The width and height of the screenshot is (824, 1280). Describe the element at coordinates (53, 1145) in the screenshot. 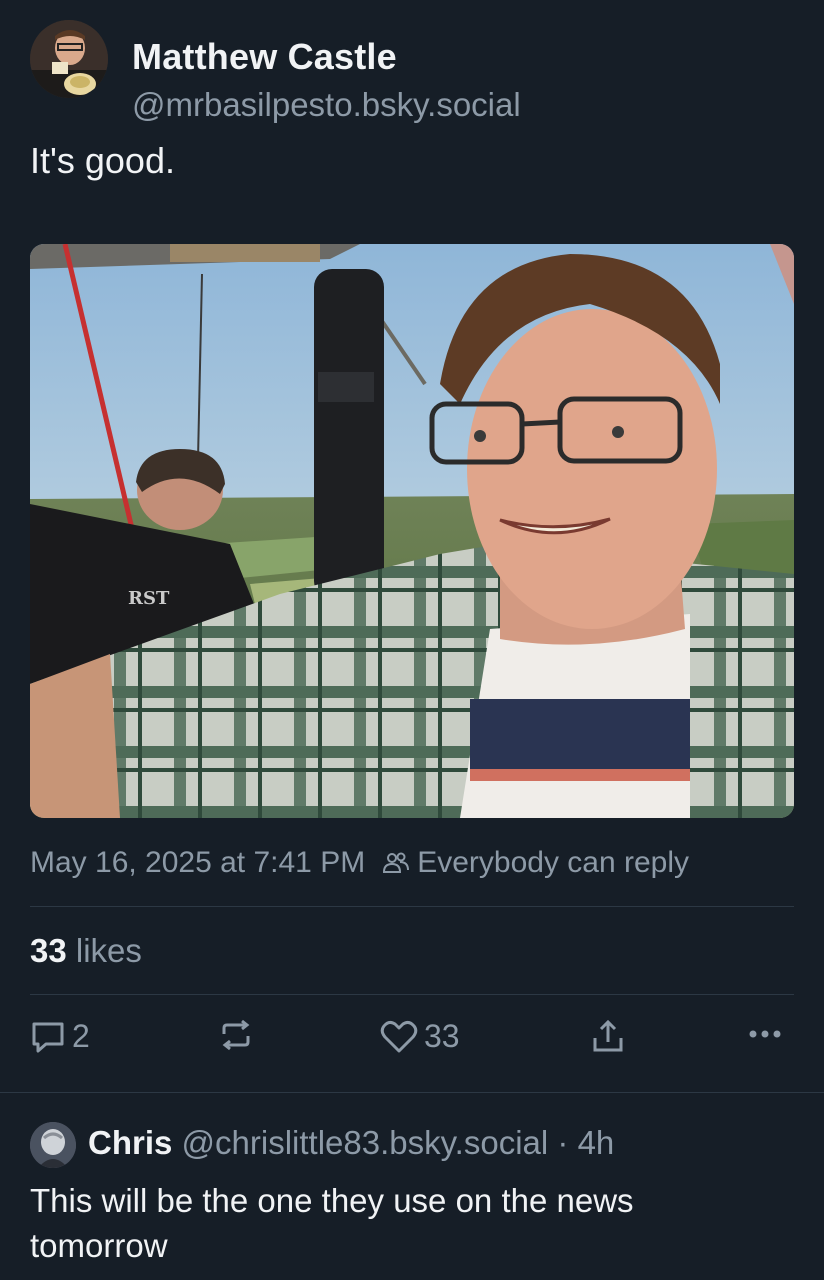

I see `reply-avatar` at that location.